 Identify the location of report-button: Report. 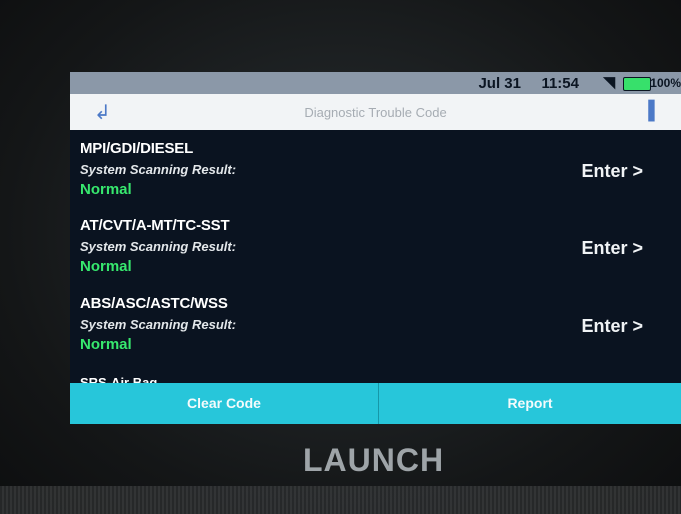
(530, 403).